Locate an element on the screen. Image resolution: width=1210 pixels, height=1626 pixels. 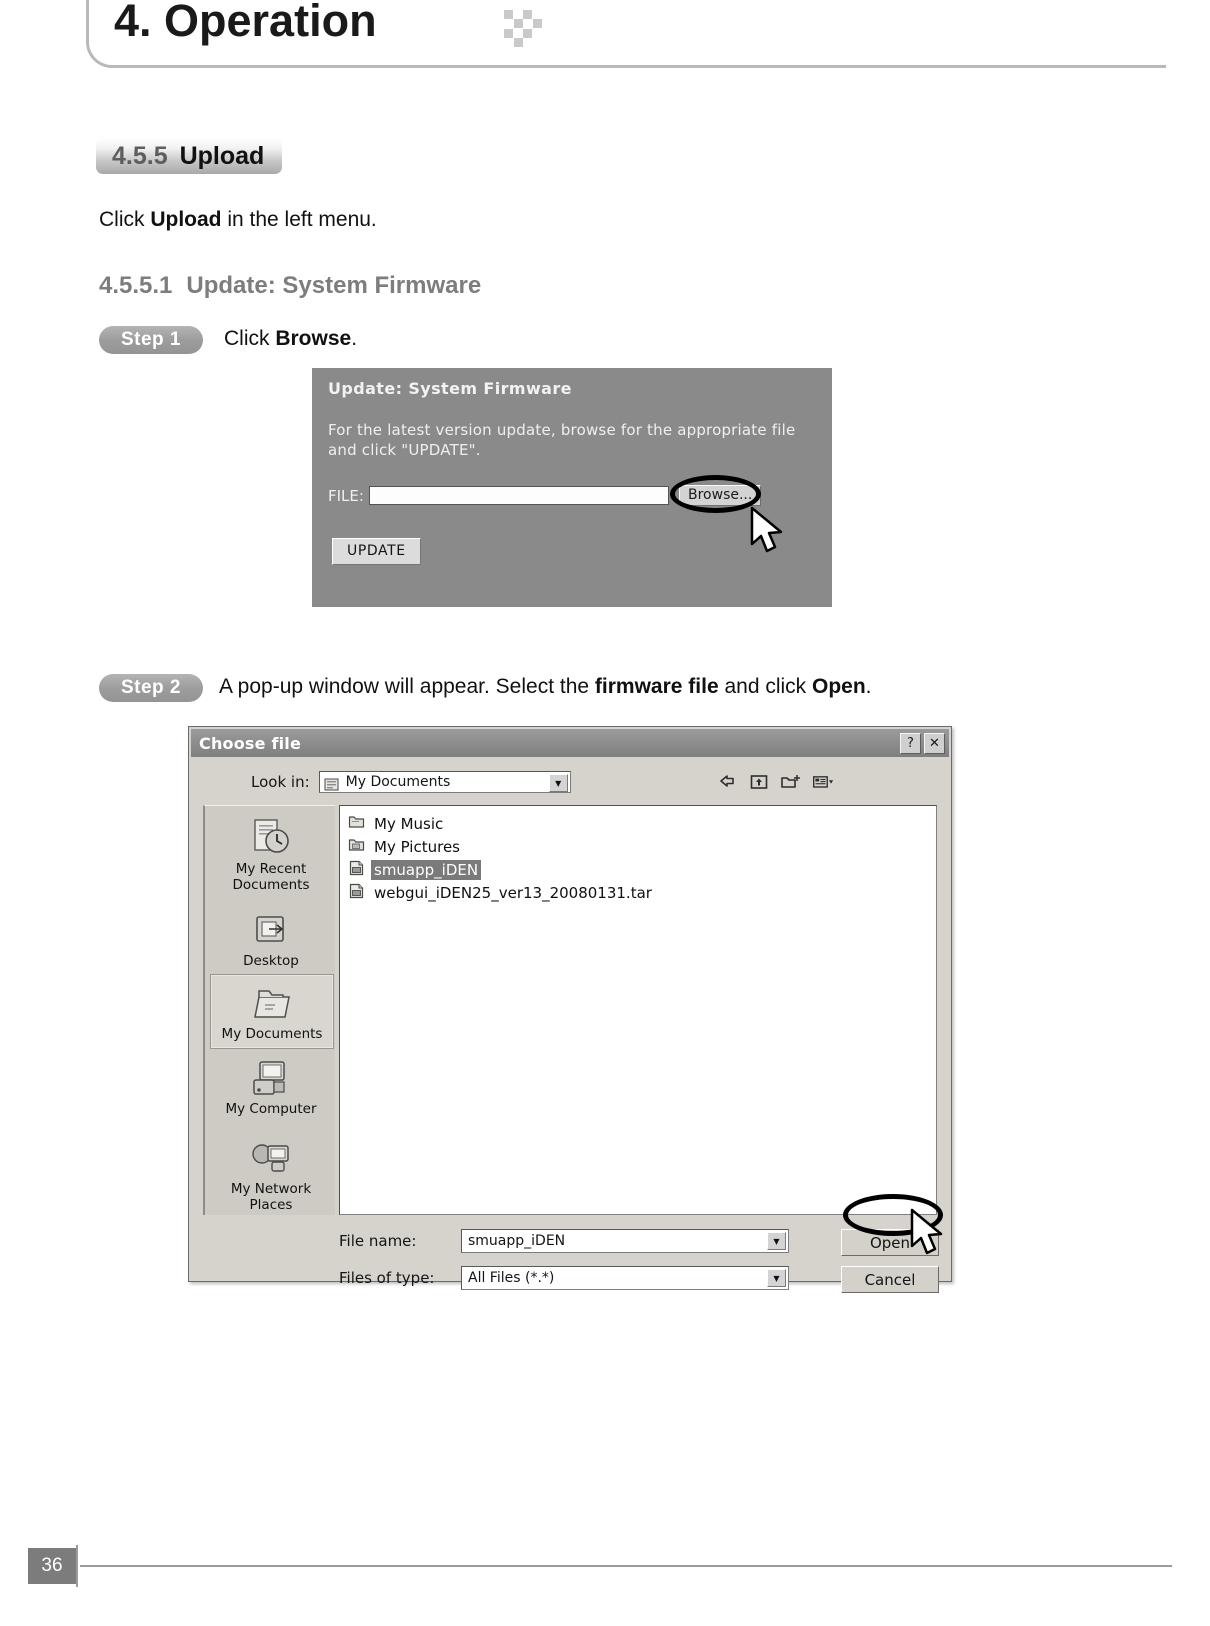
step-1-text-bold: Browse is located at coordinates (313, 338).